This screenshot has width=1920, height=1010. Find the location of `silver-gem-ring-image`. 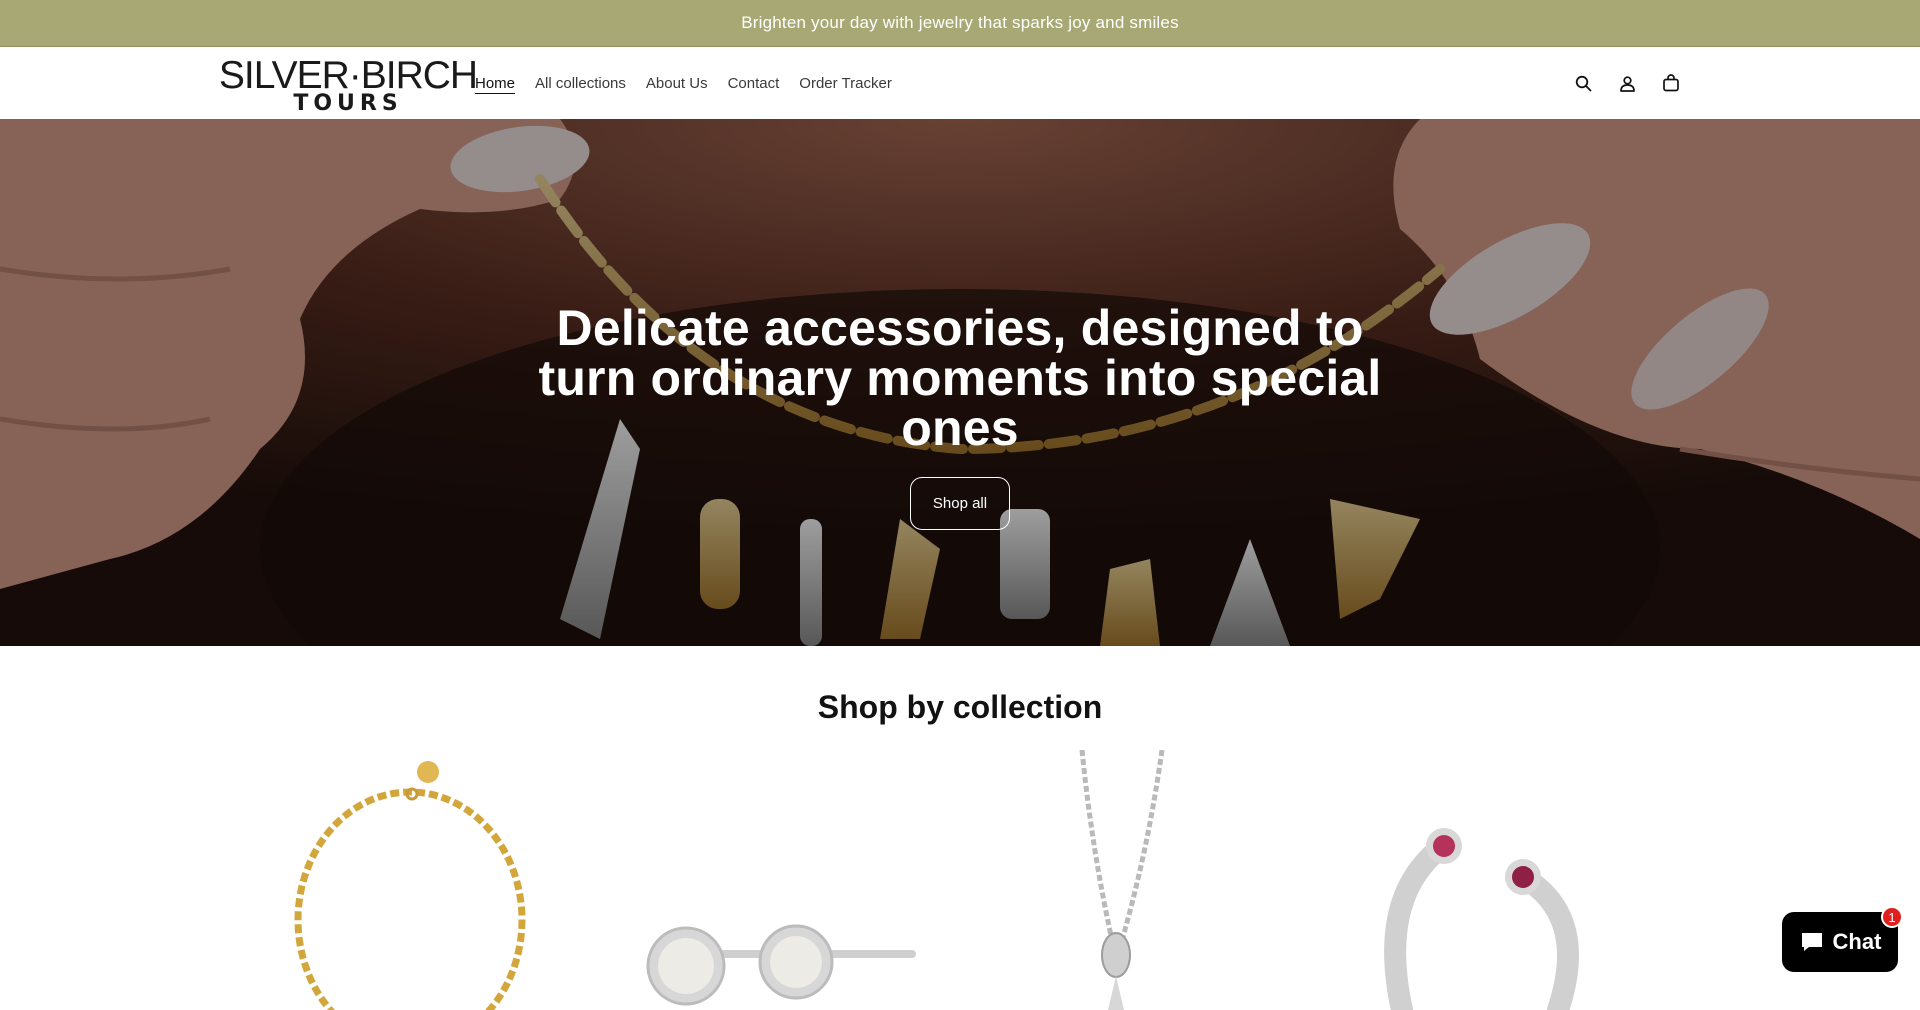

silver-gem-ring-image is located at coordinates (1481, 919).